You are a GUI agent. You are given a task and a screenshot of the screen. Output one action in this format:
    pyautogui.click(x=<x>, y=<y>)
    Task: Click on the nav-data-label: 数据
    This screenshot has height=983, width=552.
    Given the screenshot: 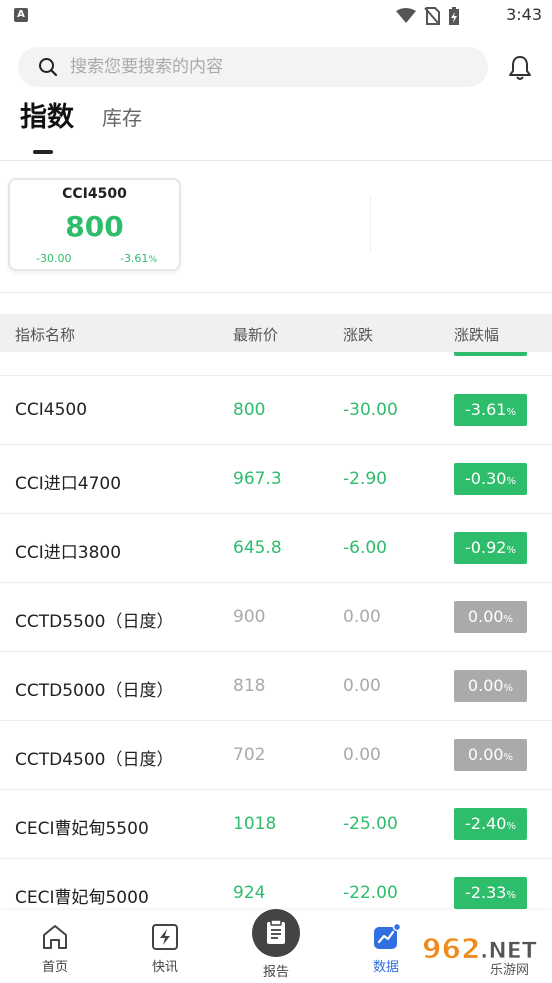 What is the action you would take?
    pyautogui.click(x=385, y=967)
    